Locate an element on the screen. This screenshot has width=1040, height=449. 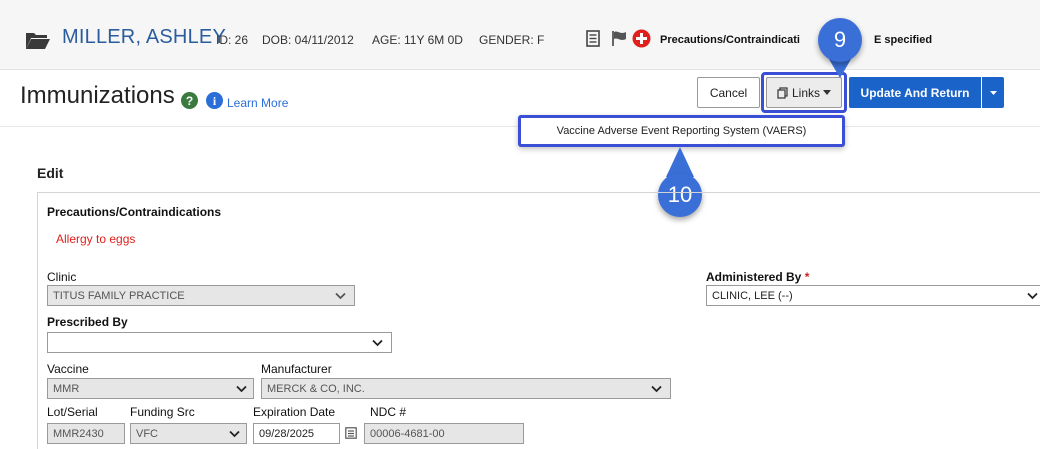
folder-icon is located at coordinates (38, 40).